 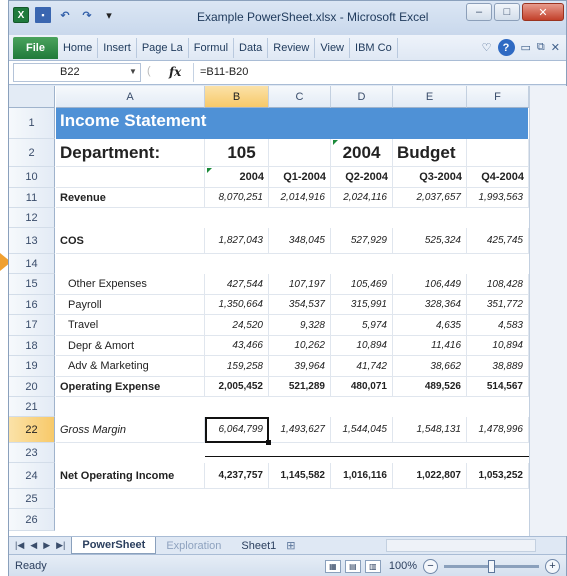 What do you see at coordinates (32, 520) in the screenshot?
I see `row-header: 26` at bounding box center [32, 520].